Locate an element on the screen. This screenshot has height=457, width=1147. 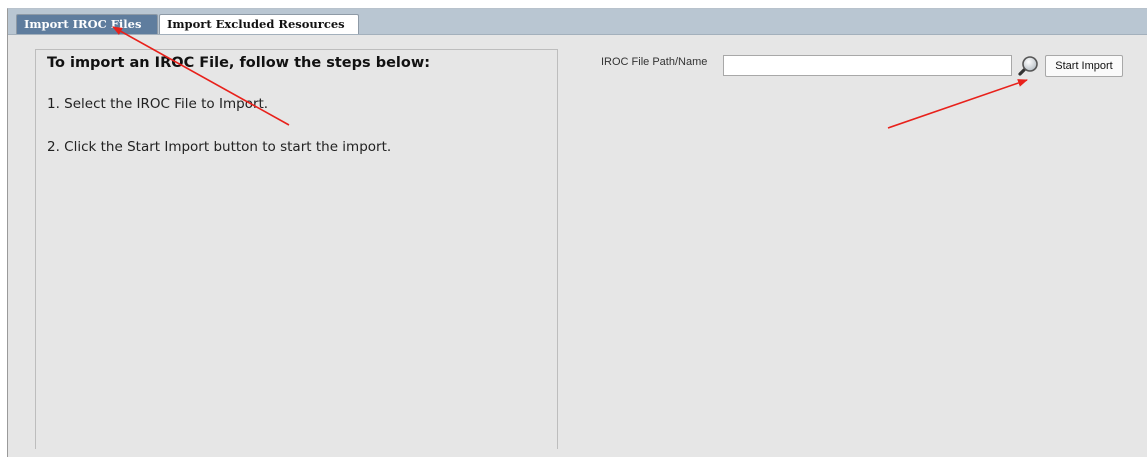
file-path-label: IROC File Path/Name is located at coordinates (654, 62).